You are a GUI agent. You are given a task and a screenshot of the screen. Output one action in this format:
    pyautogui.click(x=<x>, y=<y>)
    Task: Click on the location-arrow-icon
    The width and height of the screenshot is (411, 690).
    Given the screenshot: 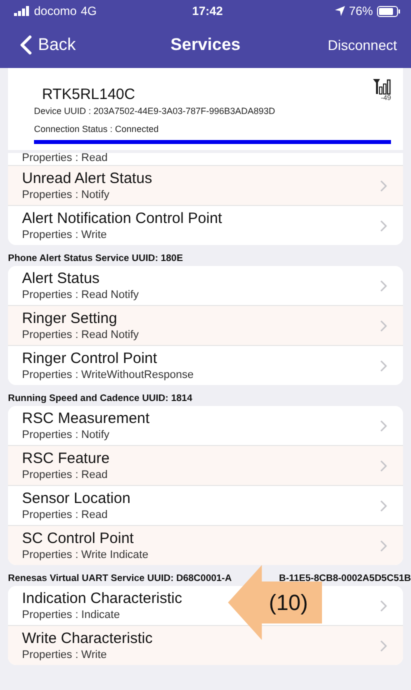 What is the action you would take?
    pyautogui.click(x=339, y=11)
    